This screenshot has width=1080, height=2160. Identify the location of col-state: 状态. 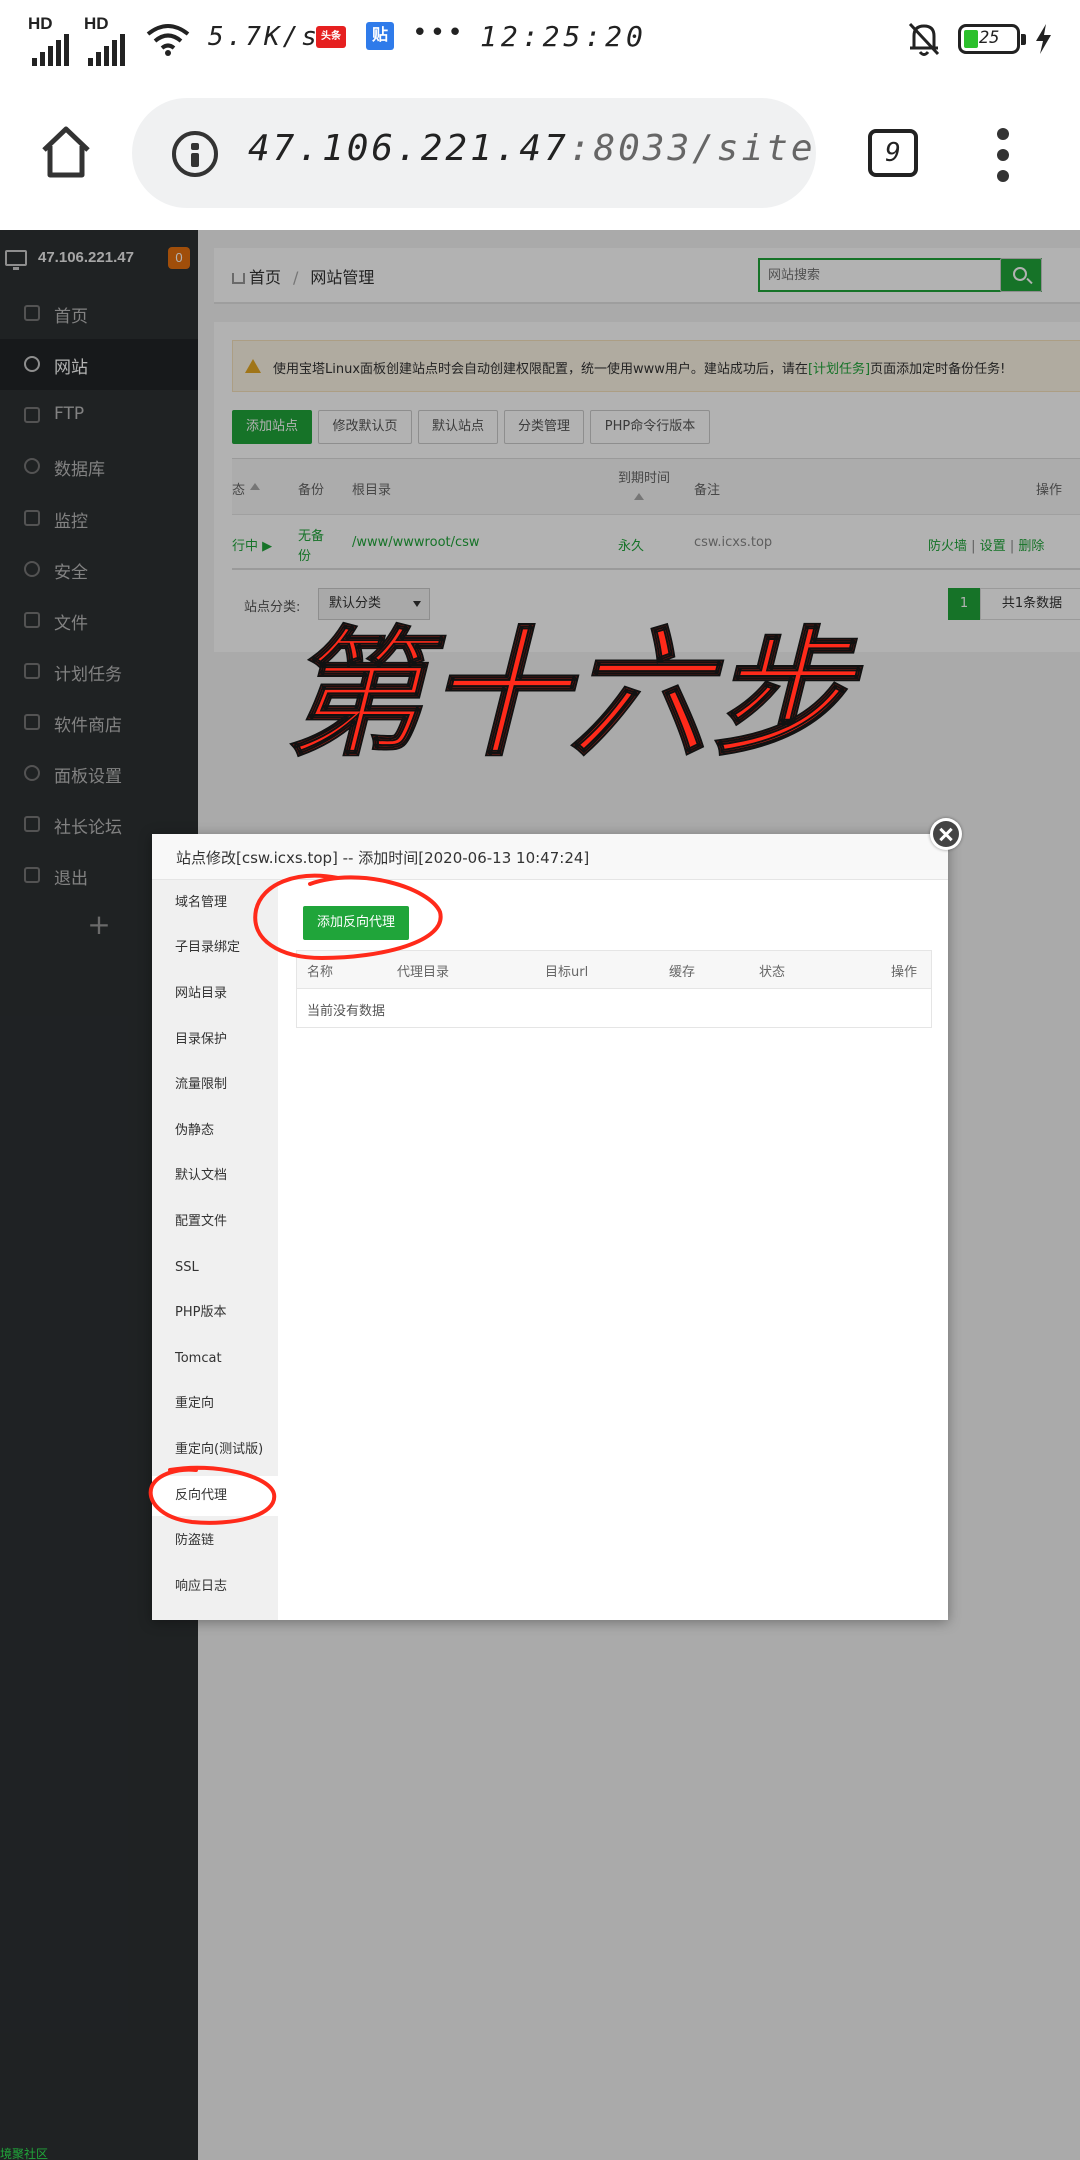
(772, 972).